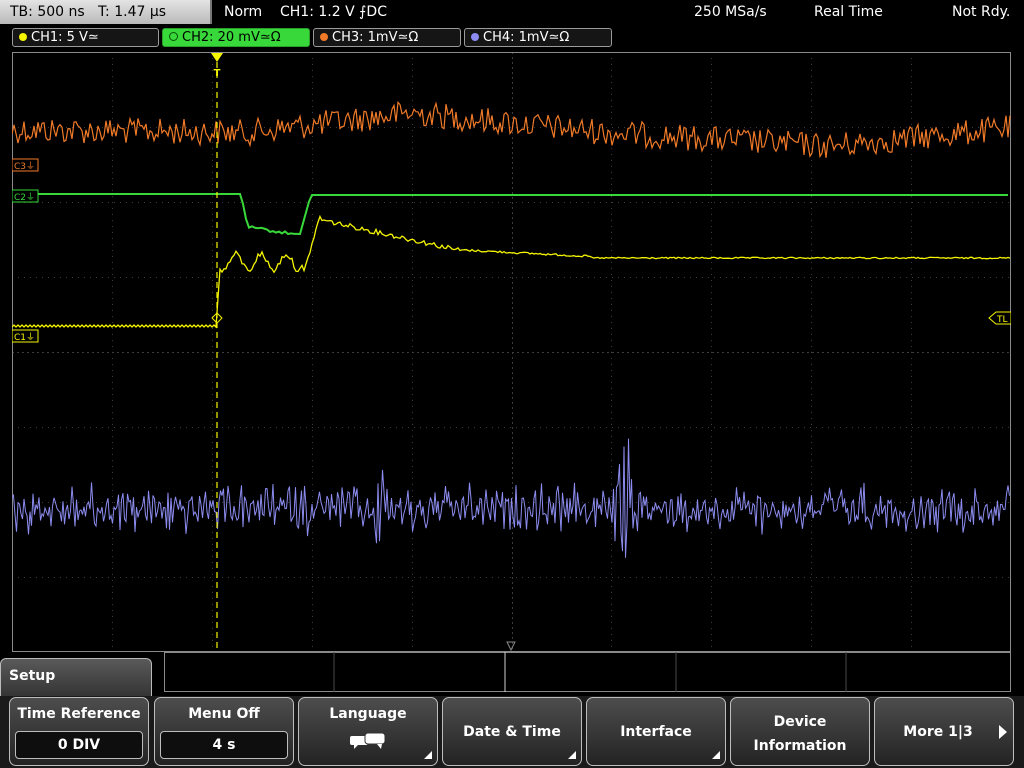 The height and width of the screenshot is (768, 1024). I want to click on info-strip, so click(587, 672).